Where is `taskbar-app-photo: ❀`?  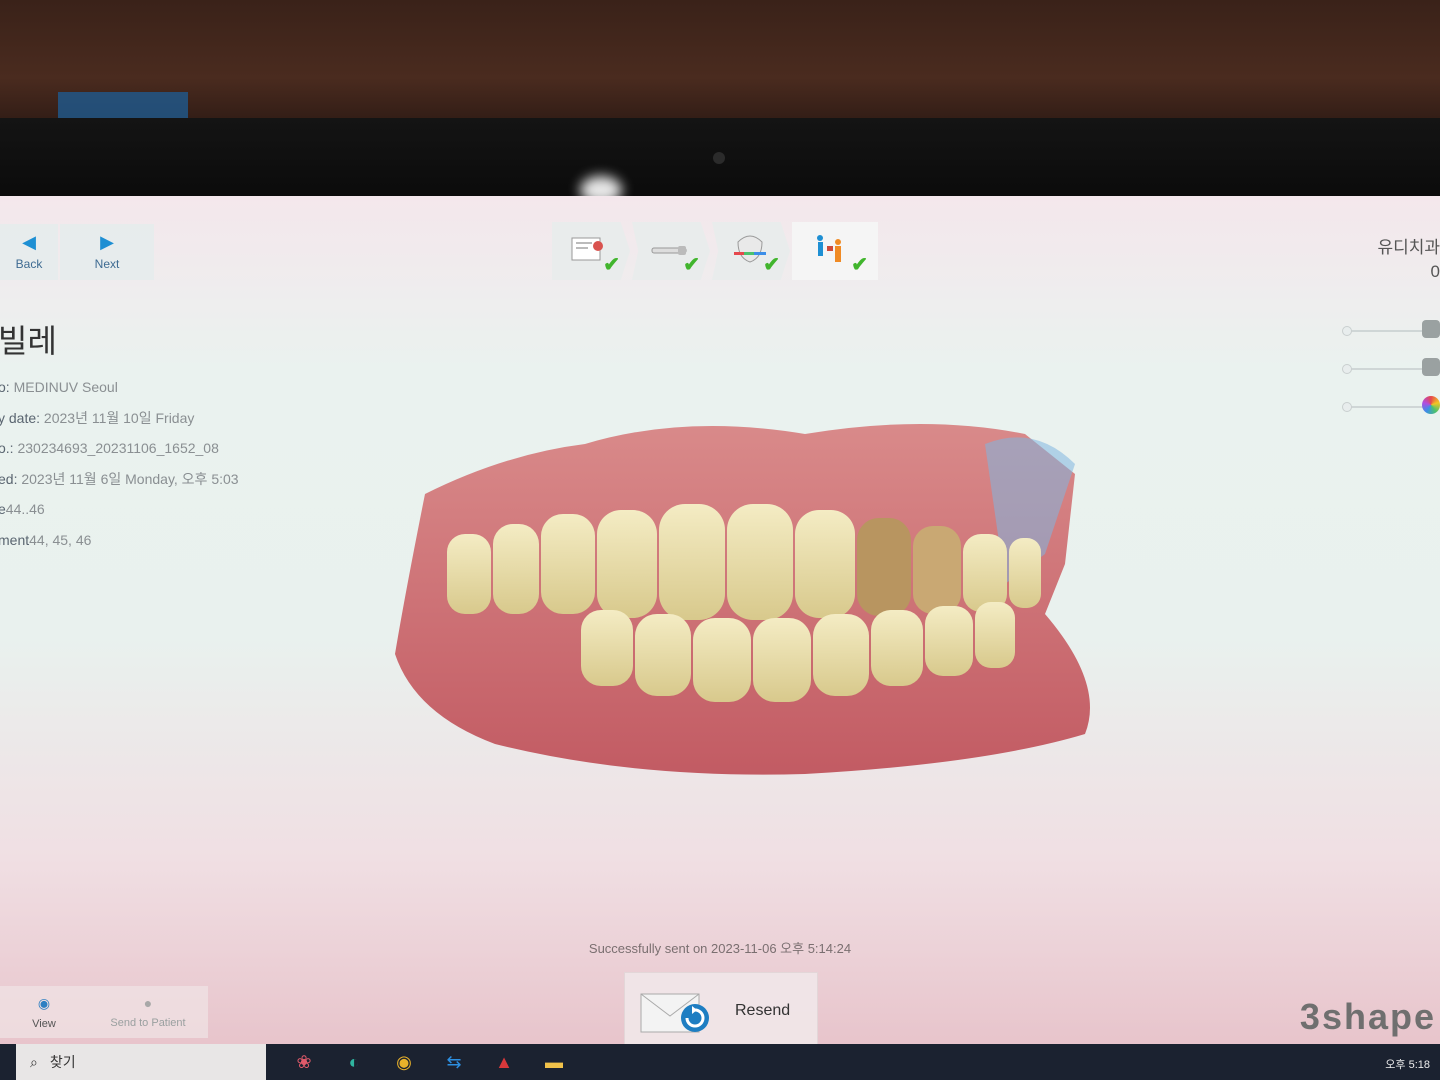
taskbar-app-photo: ❀ is located at coordinates (304, 1062).